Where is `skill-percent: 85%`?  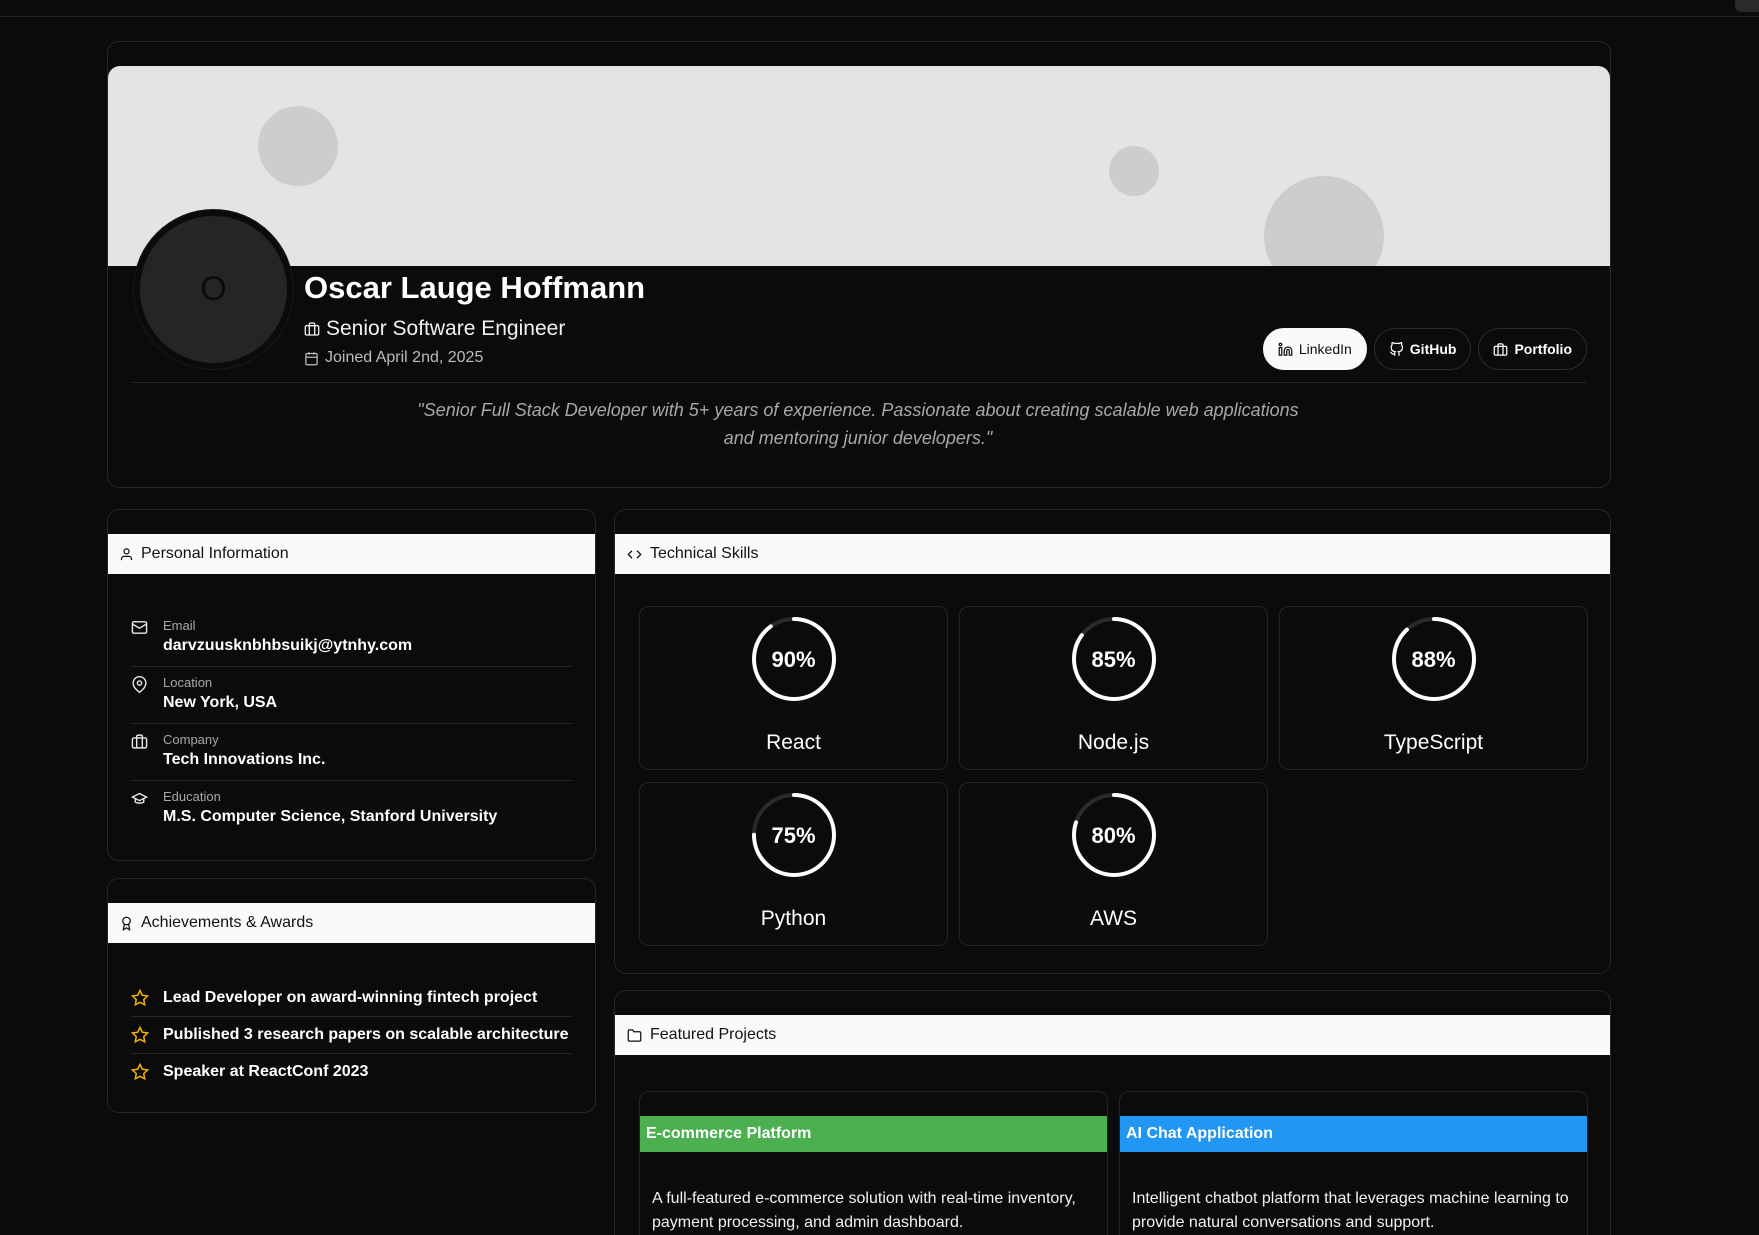
skill-percent: 85% is located at coordinates (1113, 659).